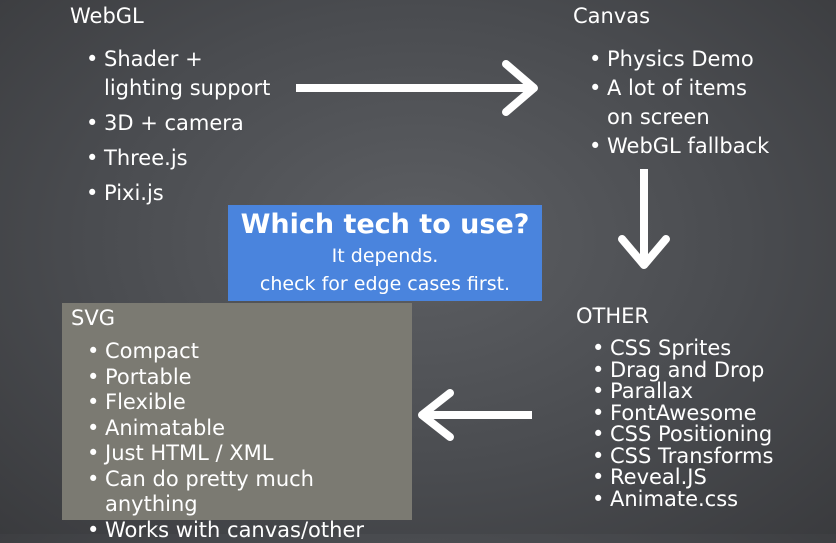  I want to click on arrow-right-icon, so click(418, 88).